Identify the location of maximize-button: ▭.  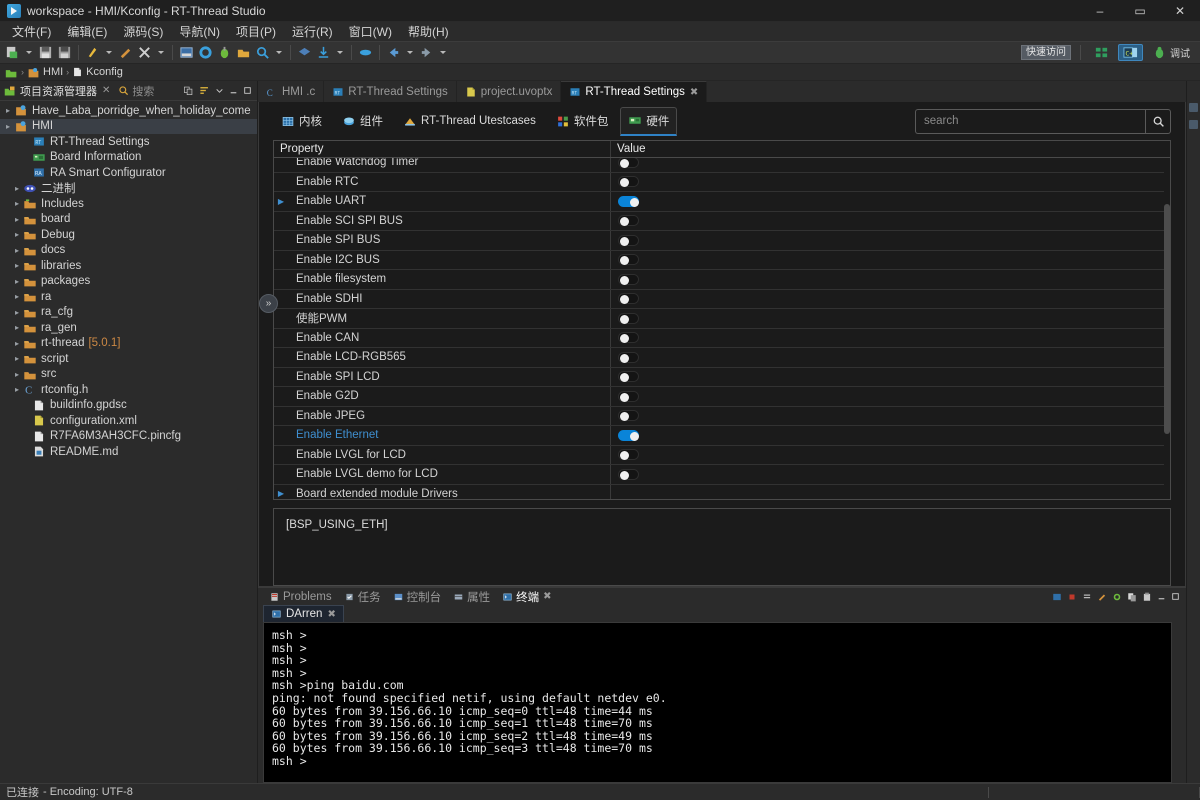
(1140, 11).